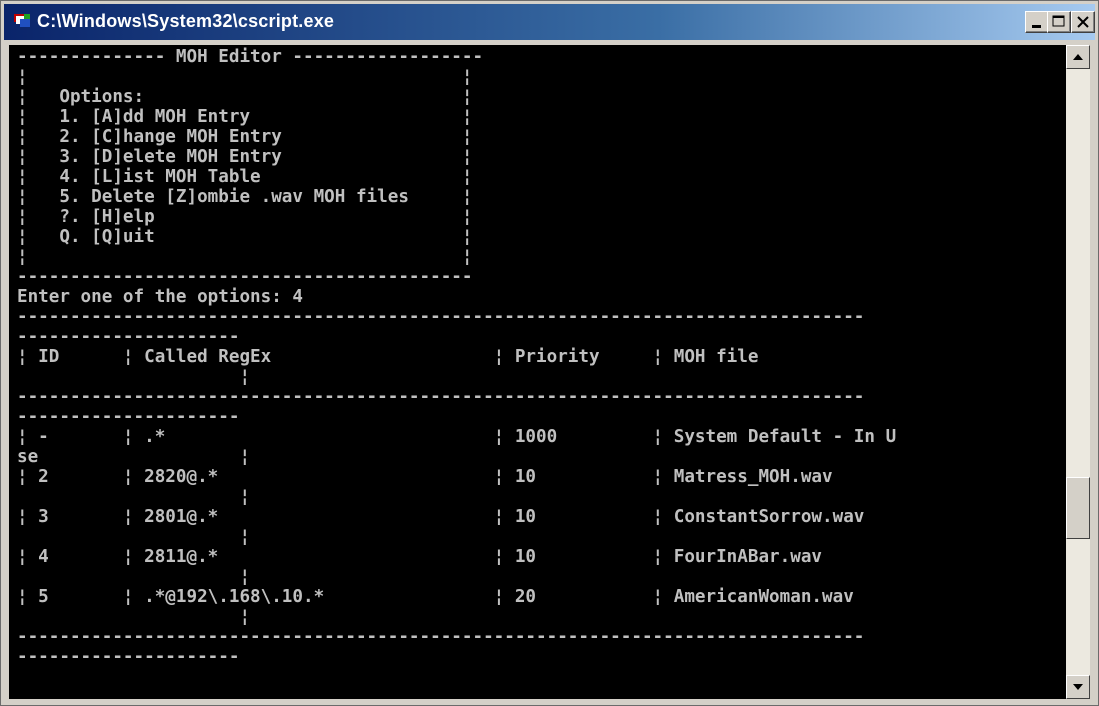 This screenshot has width=1099, height=706. Describe the element at coordinates (245, 237) in the screenshot. I see `console-line: ¦ Q. [Q]uit ¦` at that location.